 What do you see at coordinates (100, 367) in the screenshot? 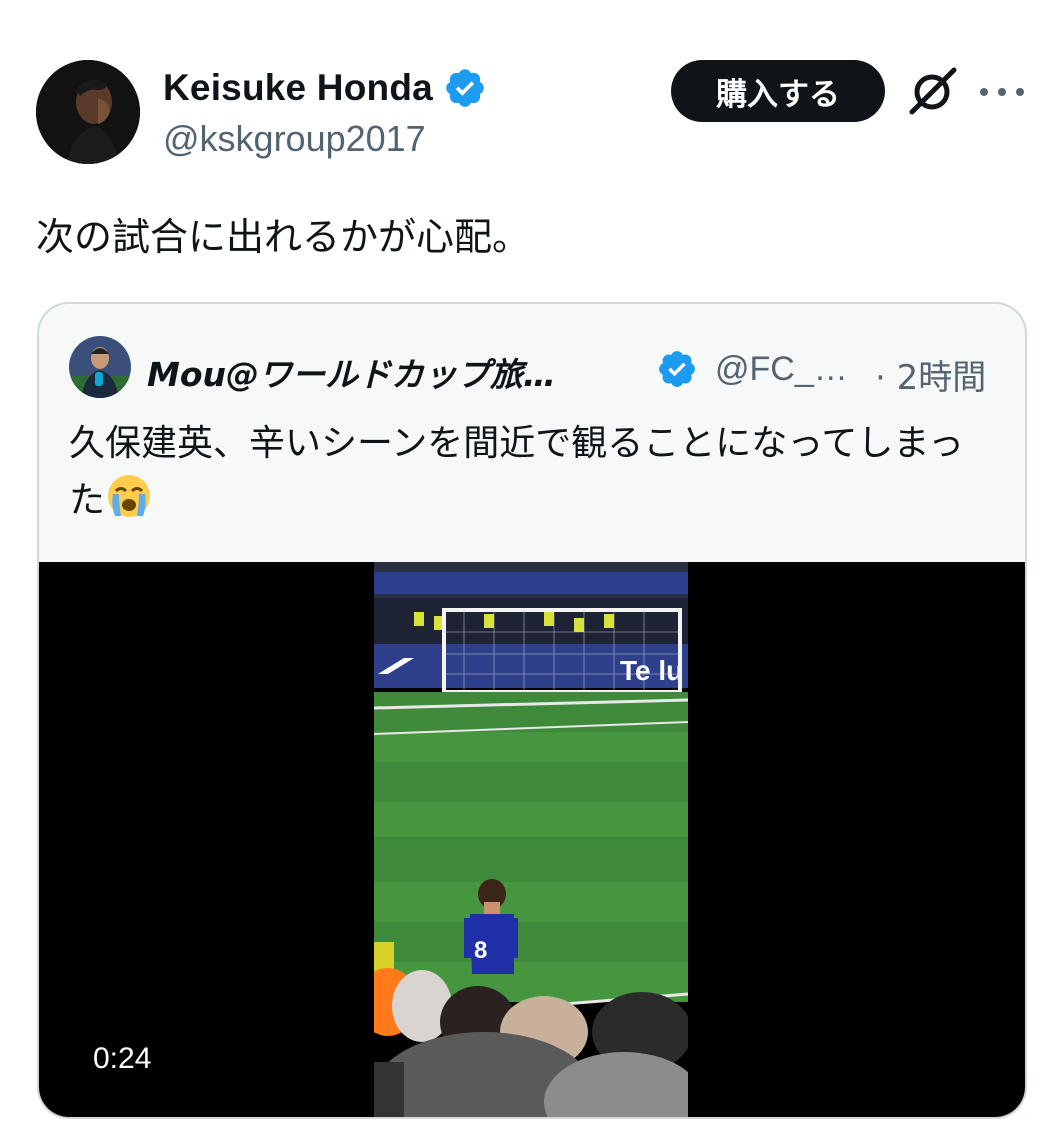
I see `quoted-author-avatar` at bounding box center [100, 367].